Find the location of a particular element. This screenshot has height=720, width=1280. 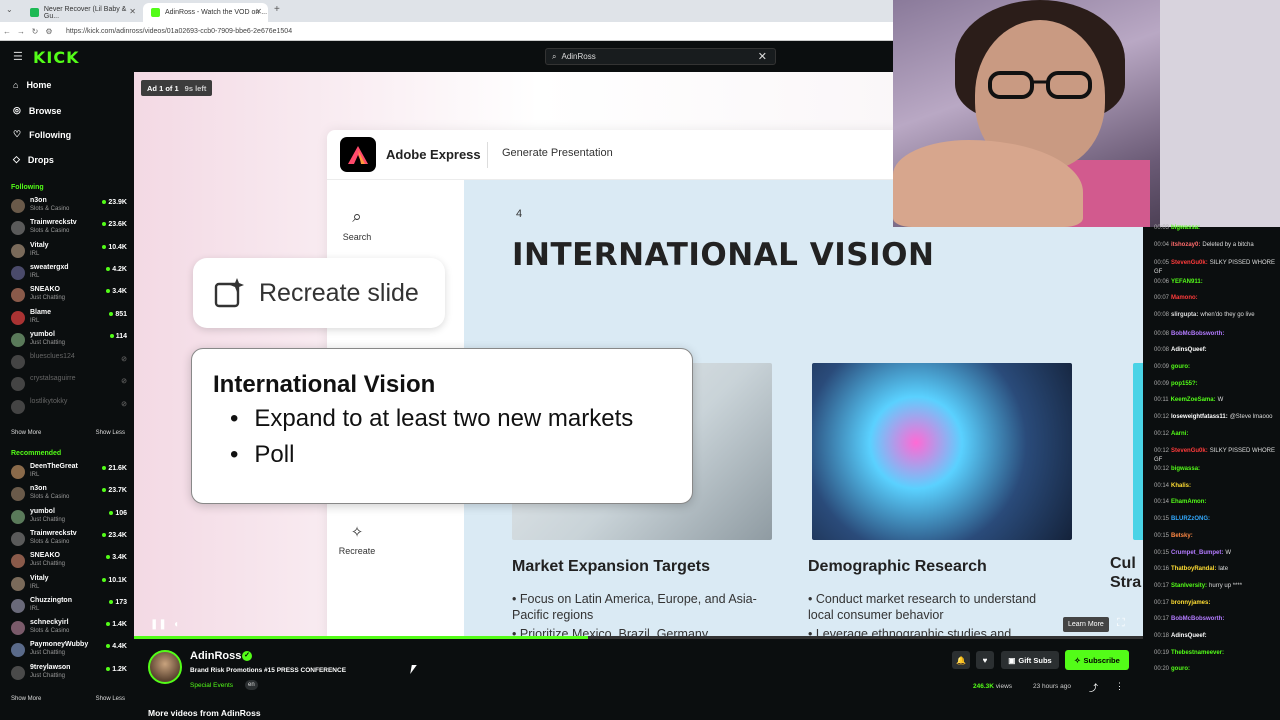

back-icon: ← is located at coordinates (7, 31).